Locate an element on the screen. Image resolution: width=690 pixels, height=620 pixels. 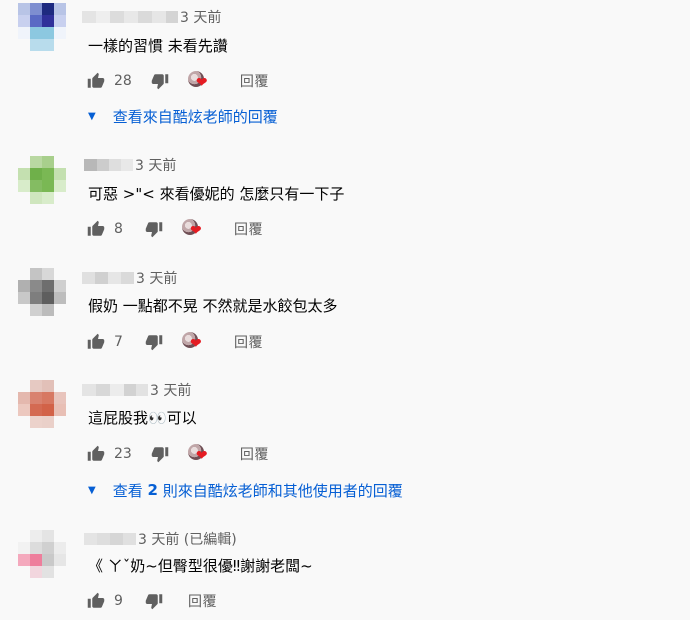
comment-text: 《 ㄚˇ奶~但臀型很優‼謝謝老闆~ is located at coordinates (200, 566).